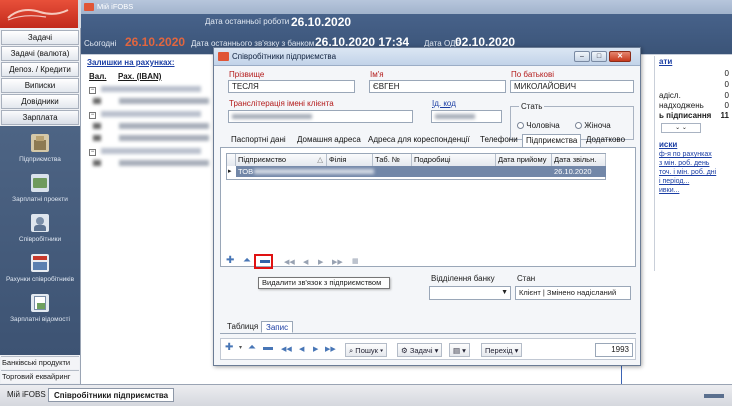  What do you see at coordinates (320, 116) in the screenshot?
I see `translit-field` at bounding box center [320, 116].